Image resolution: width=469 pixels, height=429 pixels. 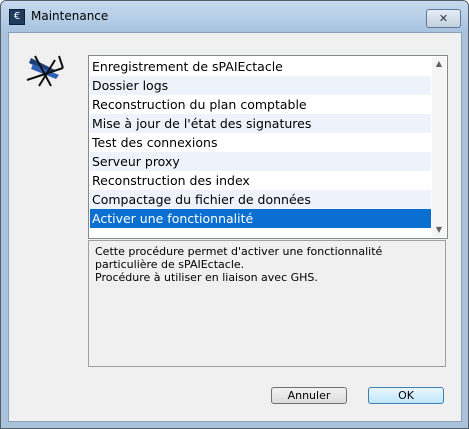 What do you see at coordinates (260, 104) in the screenshot?
I see `list-item: Reconstruction du plan comptable` at bounding box center [260, 104].